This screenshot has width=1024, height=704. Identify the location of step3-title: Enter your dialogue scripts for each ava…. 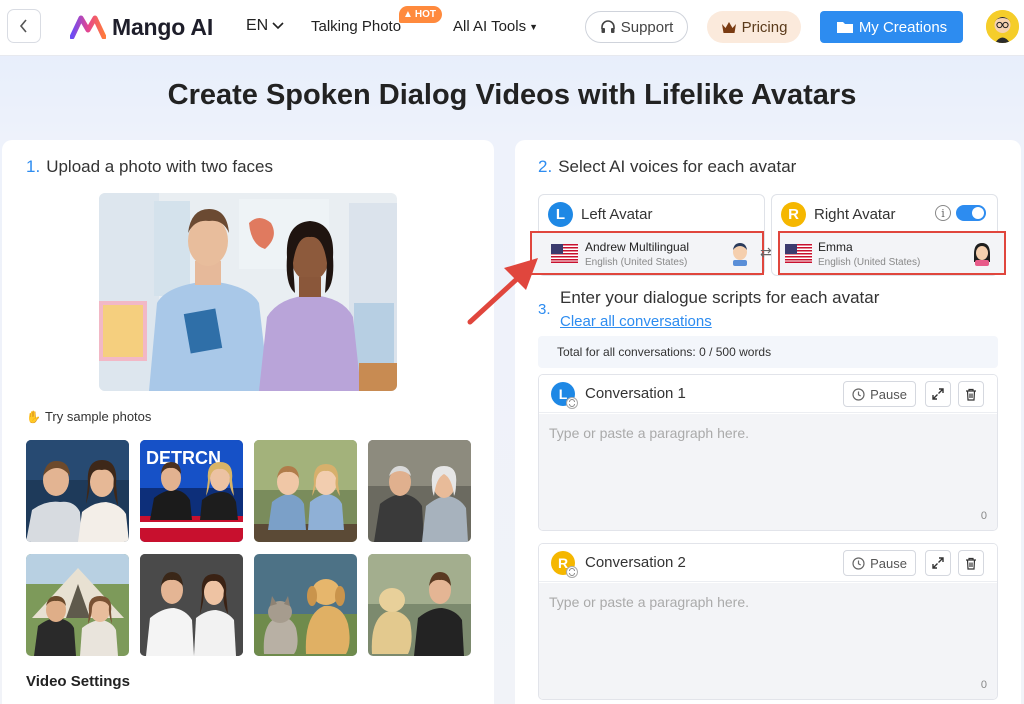
(720, 297).